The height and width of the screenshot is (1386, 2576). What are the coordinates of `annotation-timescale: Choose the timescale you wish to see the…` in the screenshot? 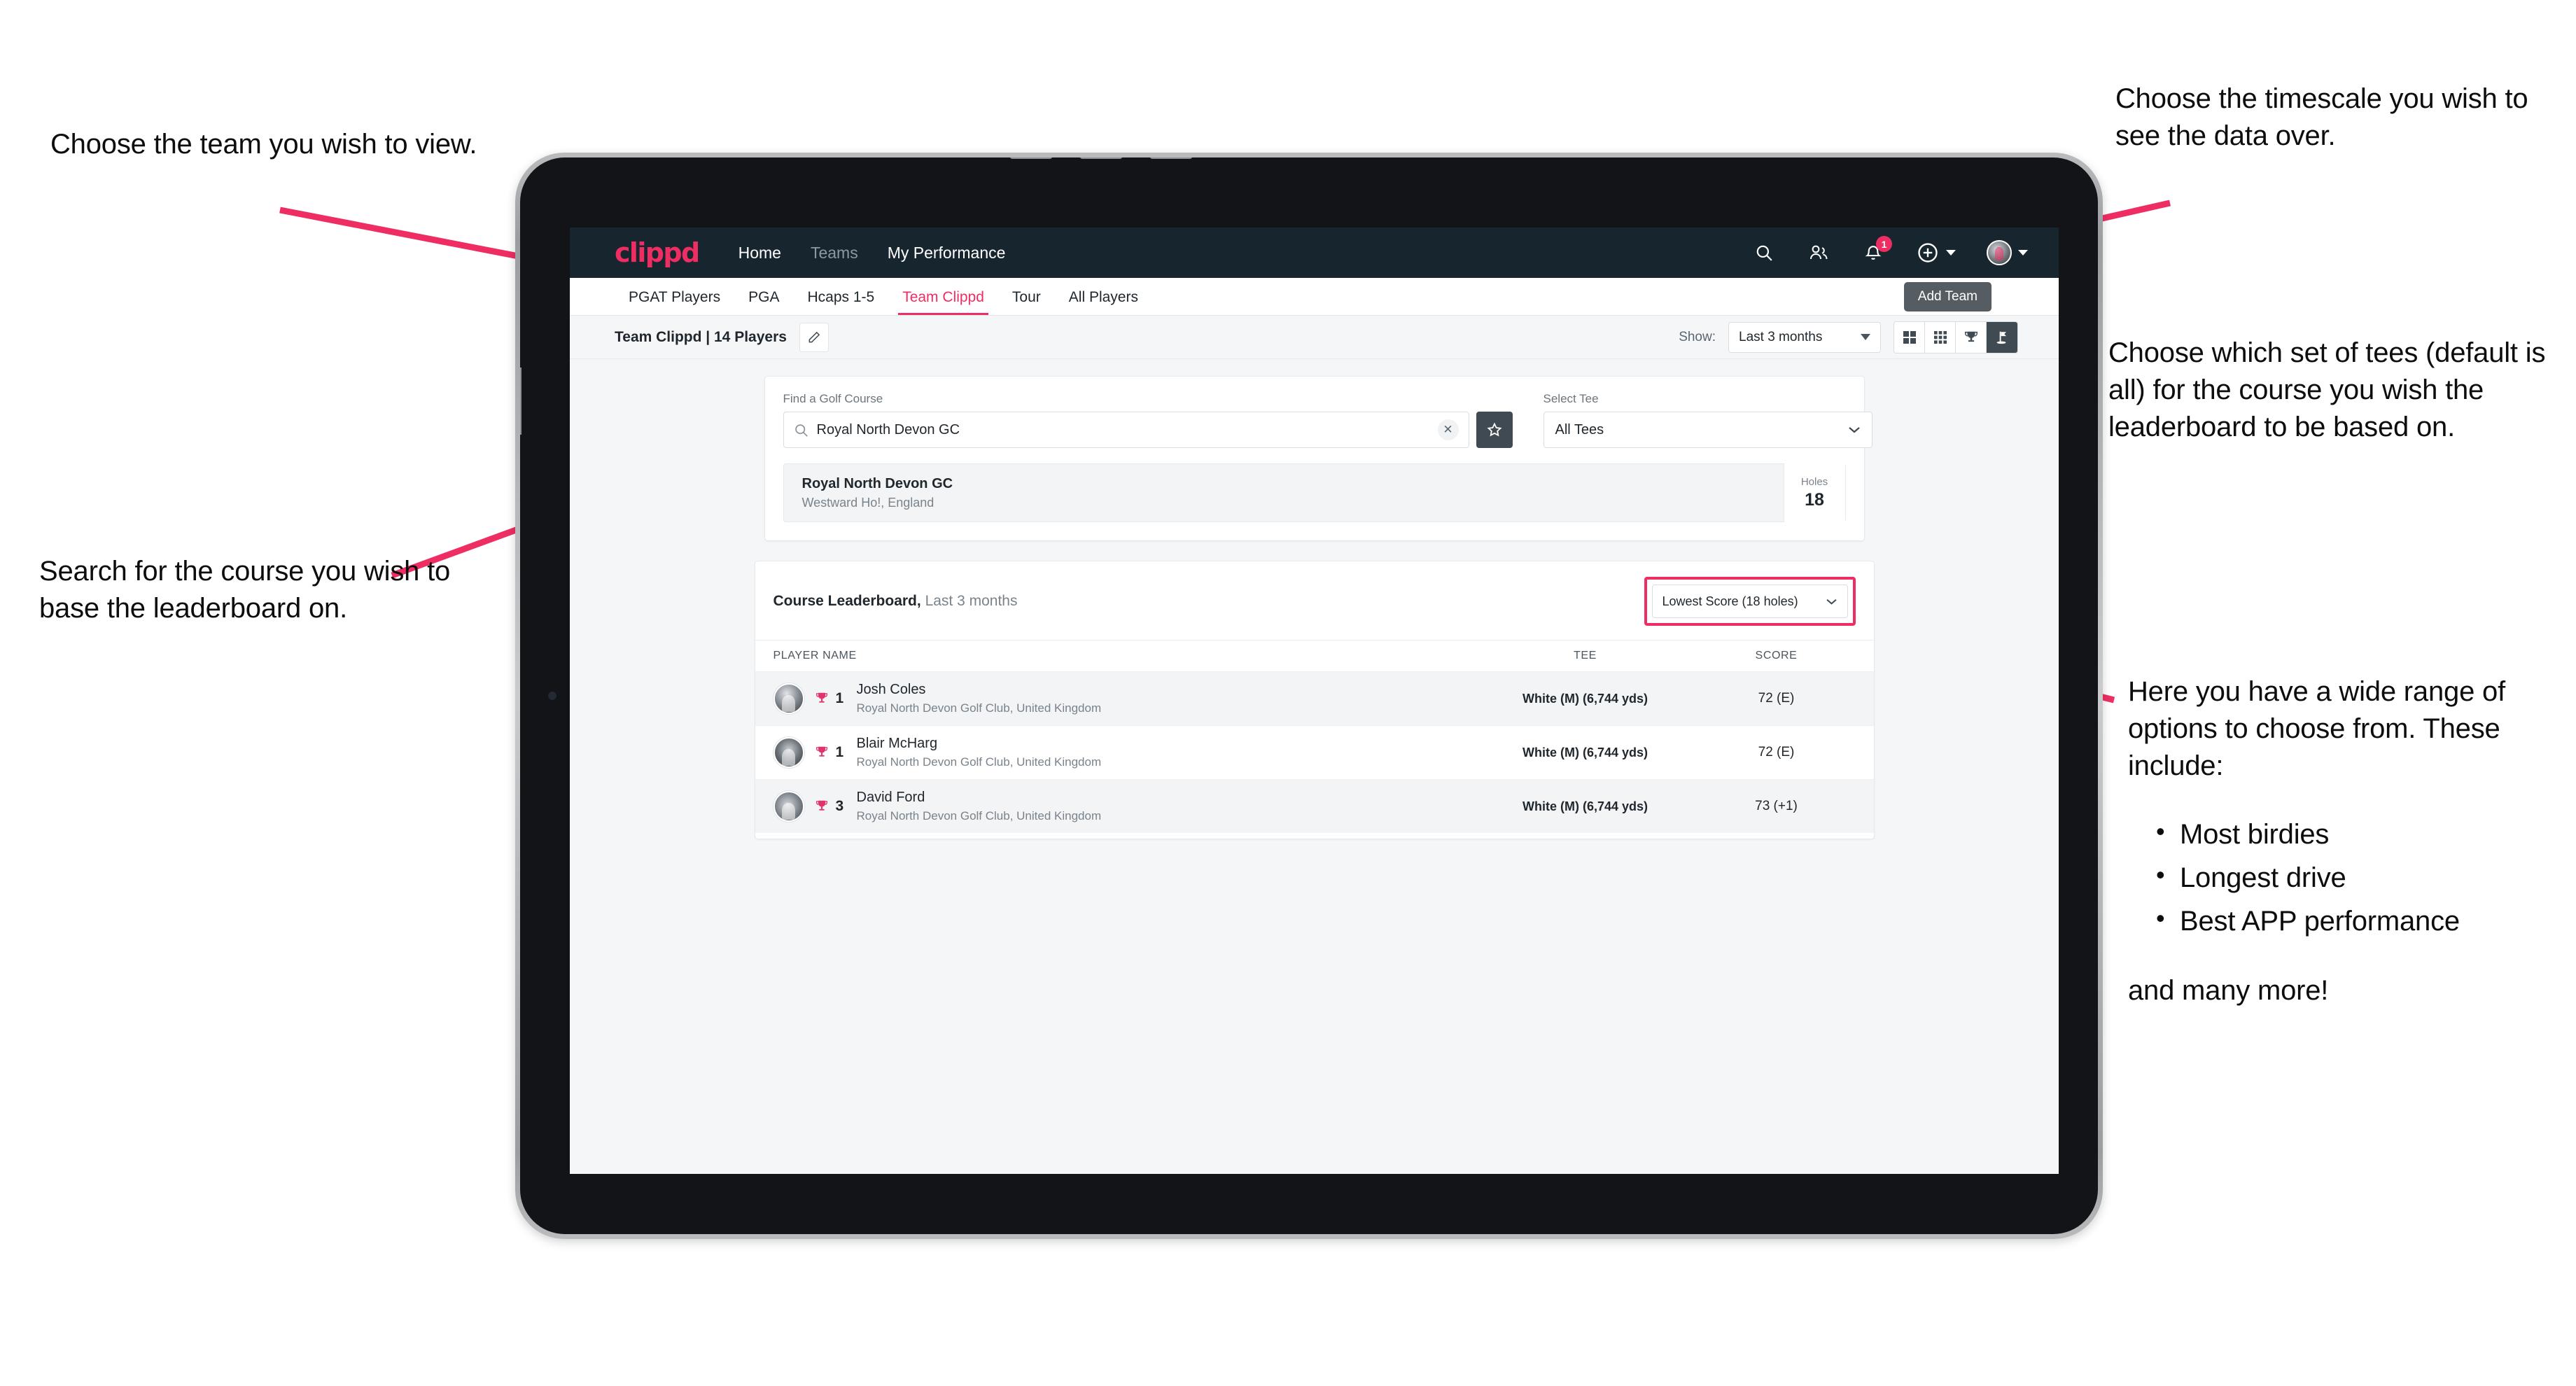 It's located at (2321, 117).